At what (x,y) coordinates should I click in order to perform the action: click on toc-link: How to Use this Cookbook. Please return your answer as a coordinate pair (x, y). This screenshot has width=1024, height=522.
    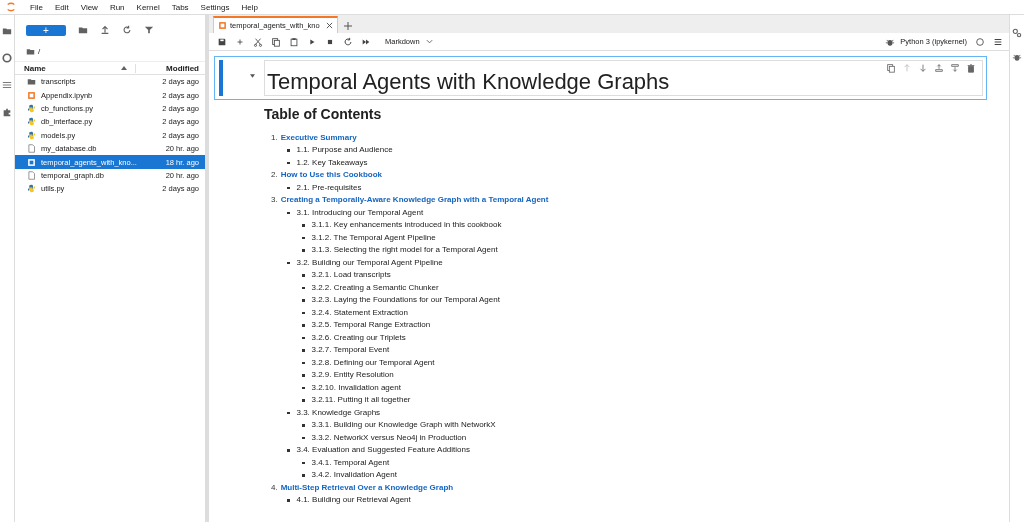
    Looking at the image, I should click on (331, 175).